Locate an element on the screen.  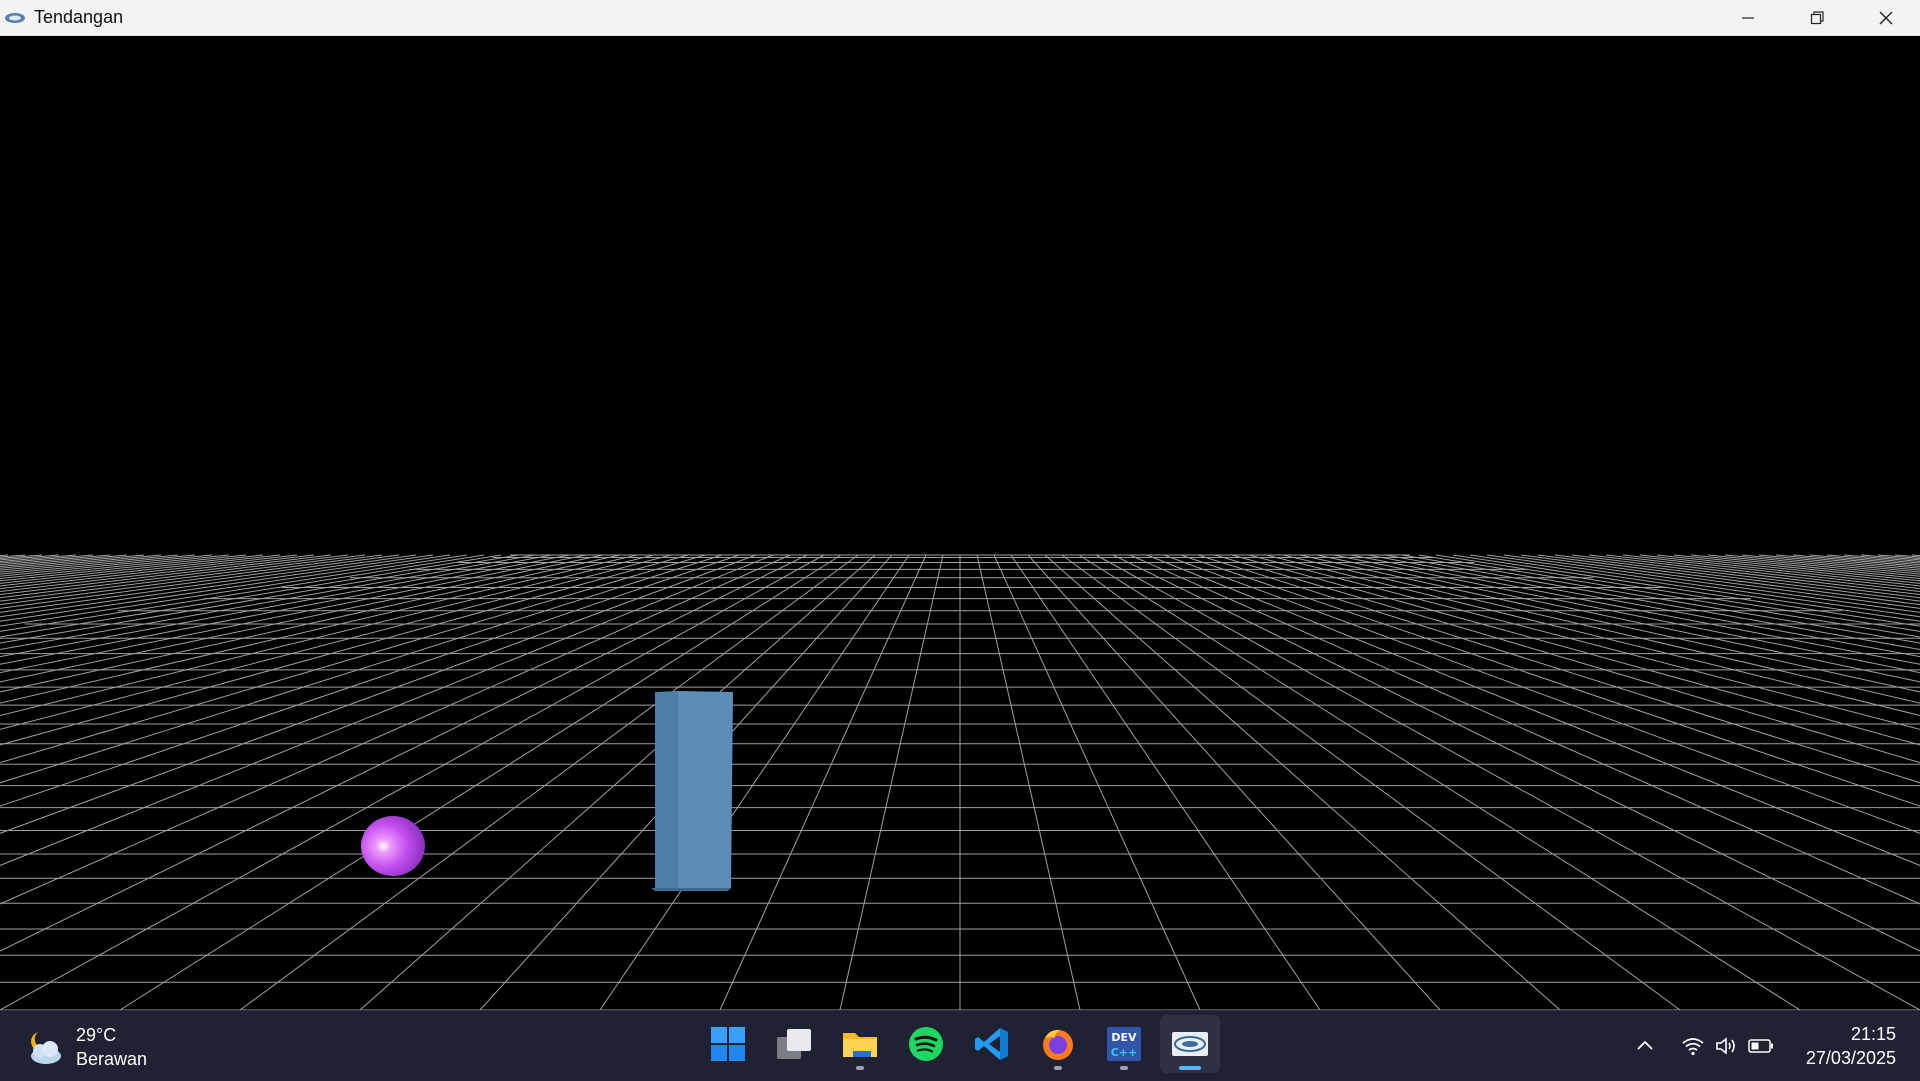
opengl-app-button is located at coordinates (1190, 1044).